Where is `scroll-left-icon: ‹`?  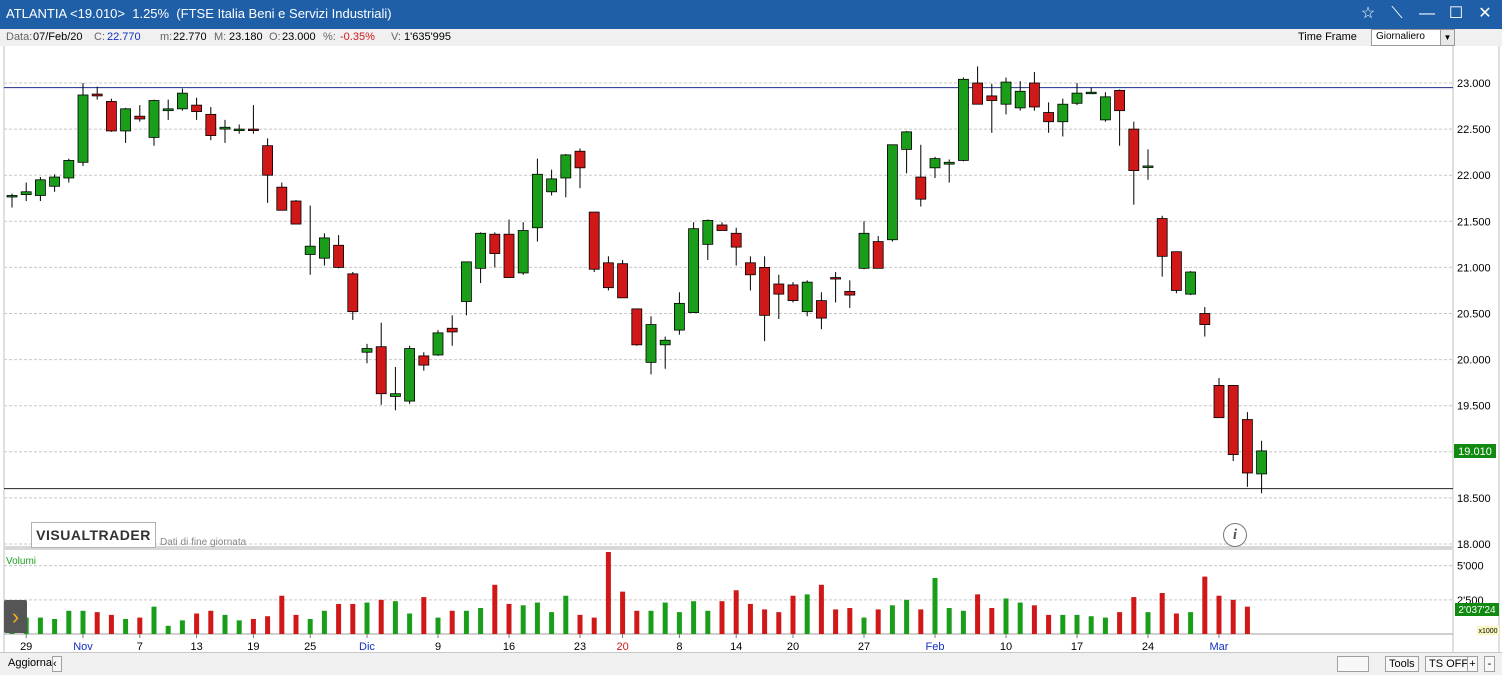 scroll-left-icon: ‹ is located at coordinates (57, 664).